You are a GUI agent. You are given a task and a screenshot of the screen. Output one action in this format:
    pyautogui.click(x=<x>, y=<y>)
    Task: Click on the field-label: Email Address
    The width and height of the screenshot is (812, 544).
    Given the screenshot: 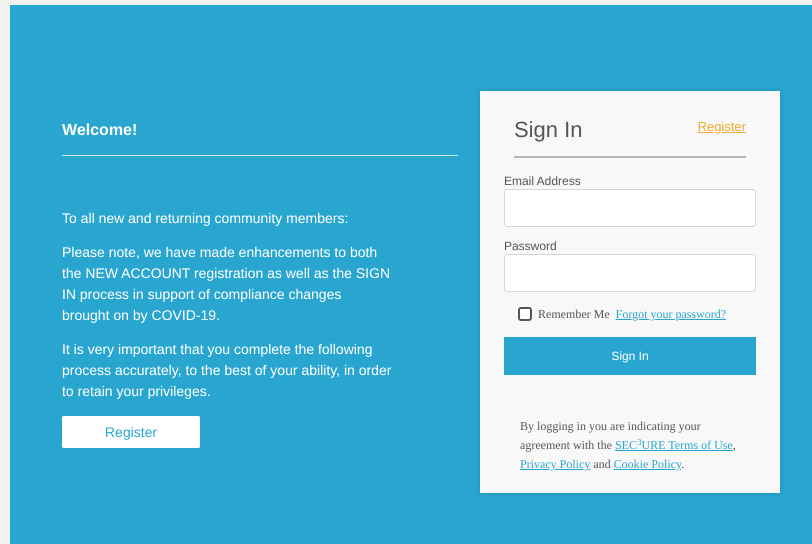 What is the action you would take?
    pyautogui.click(x=543, y=181)
    